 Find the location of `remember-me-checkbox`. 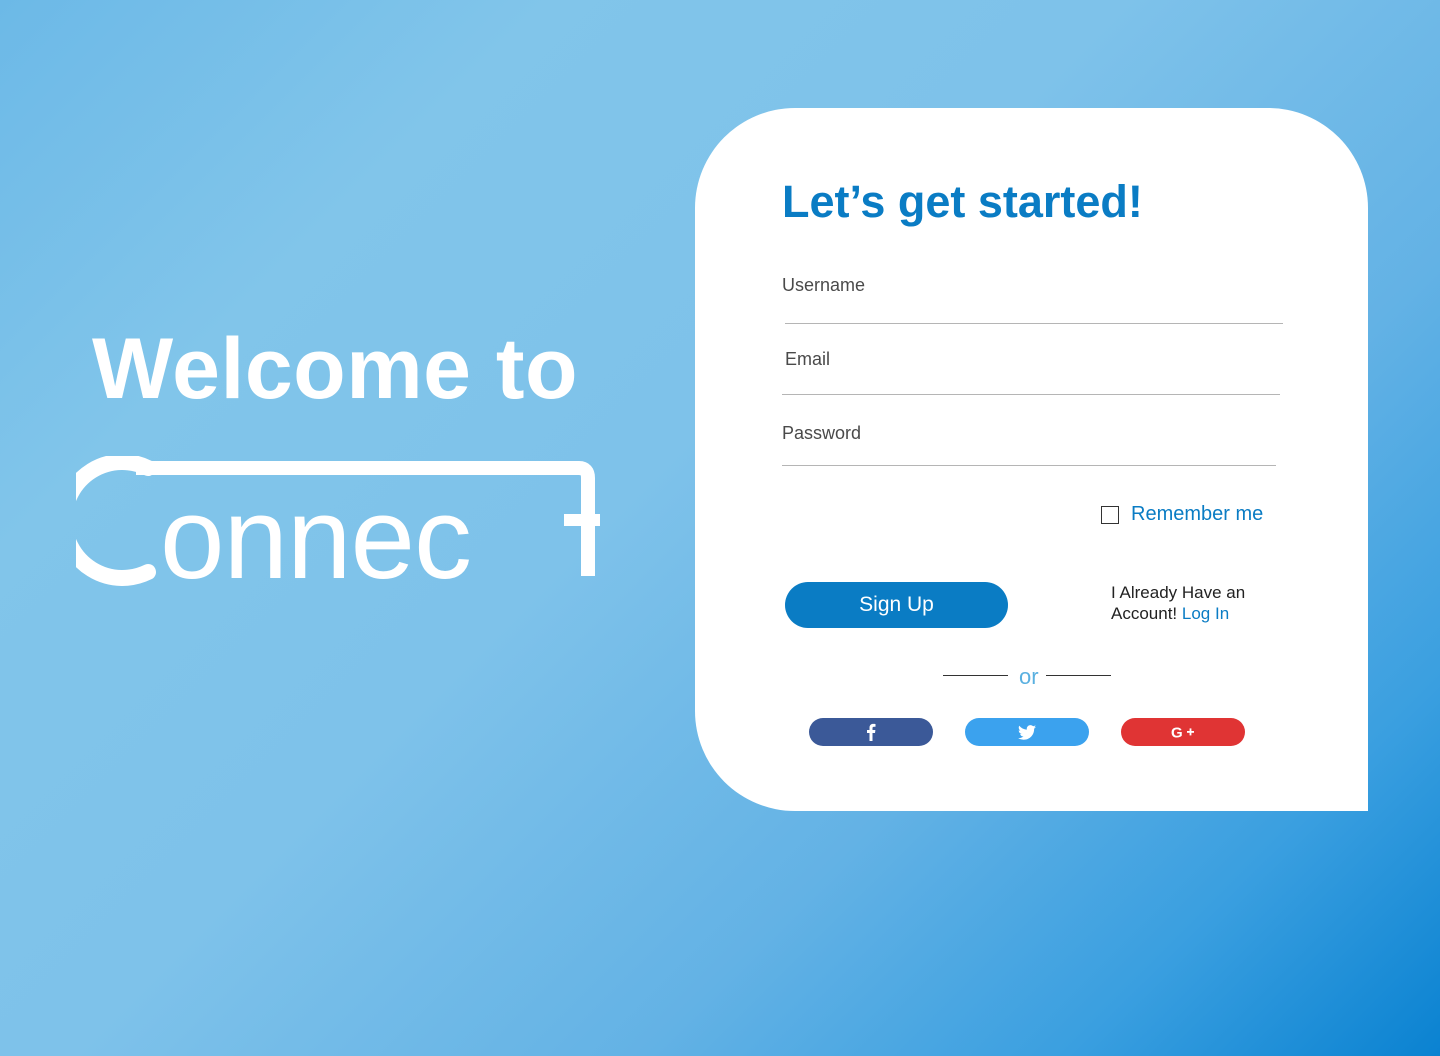

remember-me-checkbox is located at coordinates (1110, 514).